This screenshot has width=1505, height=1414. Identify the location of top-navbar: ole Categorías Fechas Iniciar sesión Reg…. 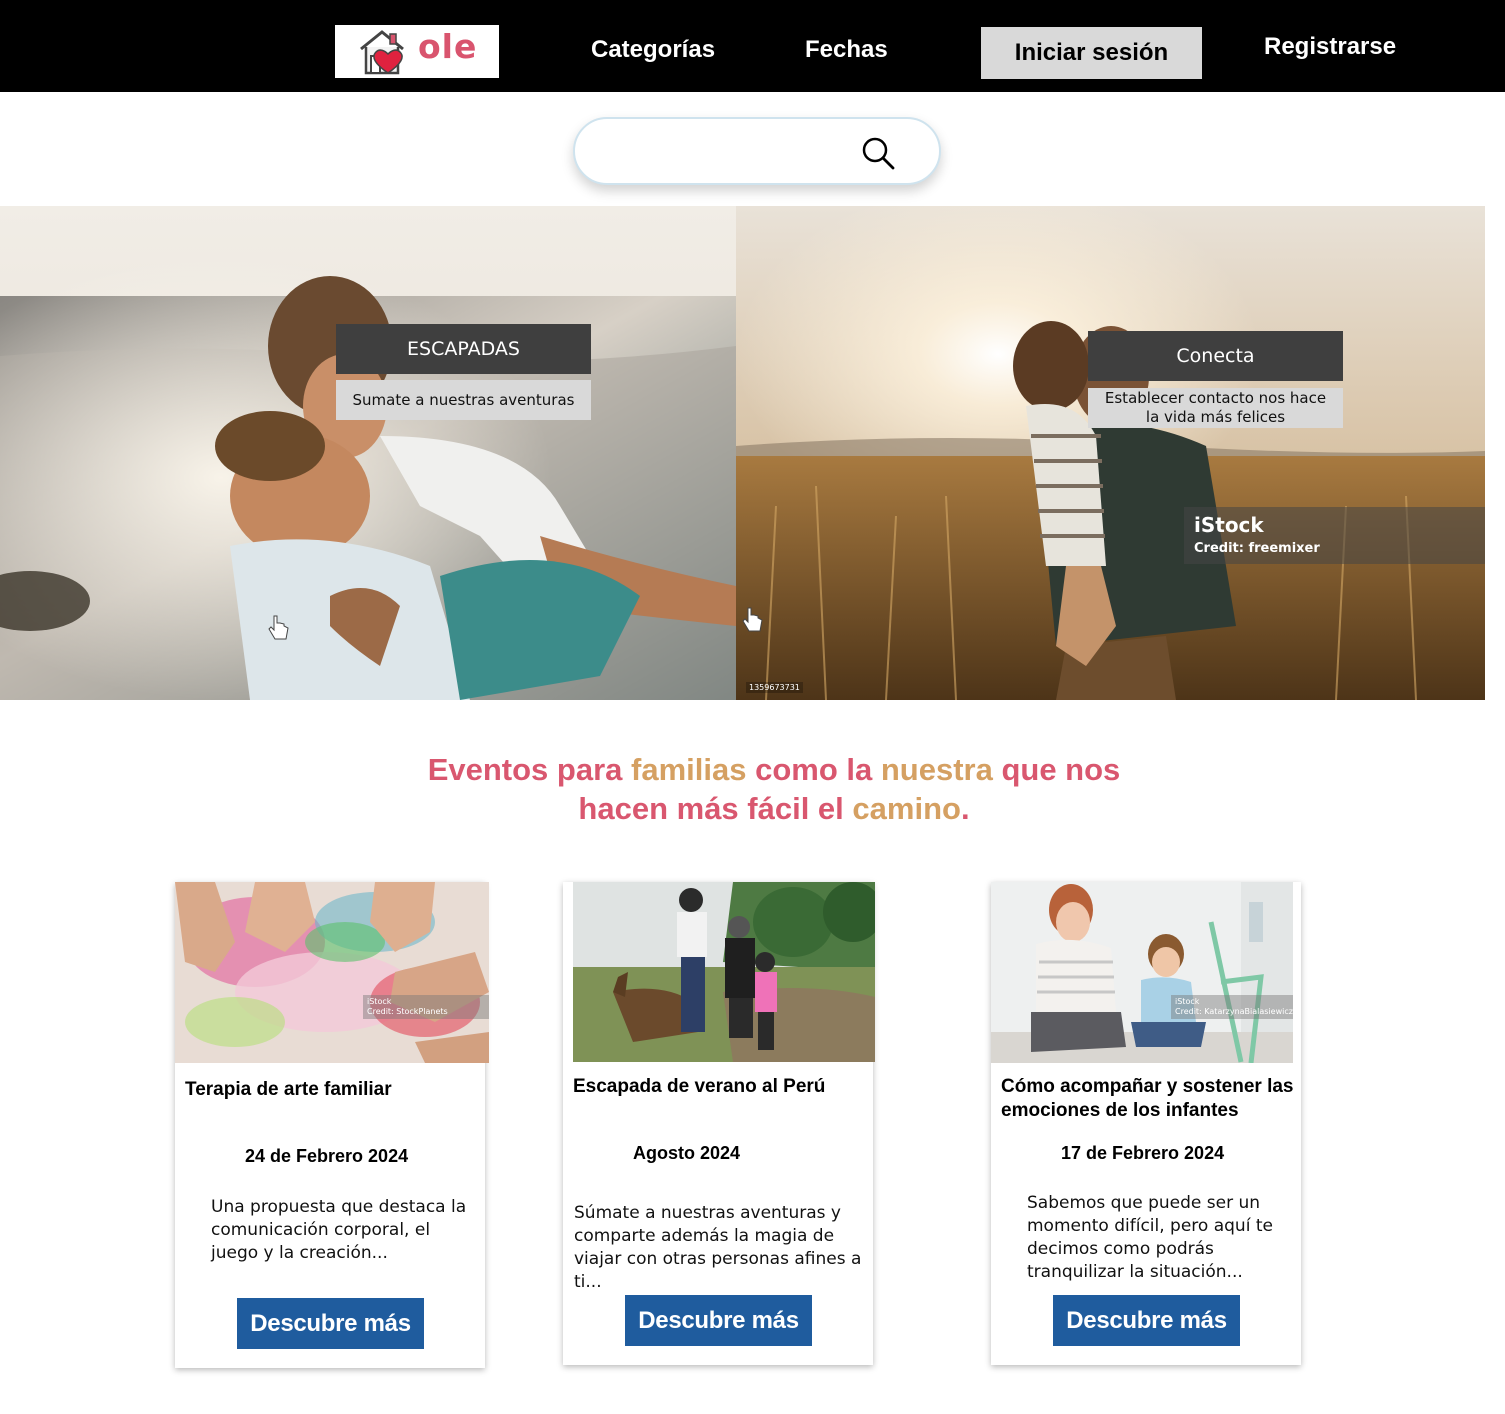
(752, 46).